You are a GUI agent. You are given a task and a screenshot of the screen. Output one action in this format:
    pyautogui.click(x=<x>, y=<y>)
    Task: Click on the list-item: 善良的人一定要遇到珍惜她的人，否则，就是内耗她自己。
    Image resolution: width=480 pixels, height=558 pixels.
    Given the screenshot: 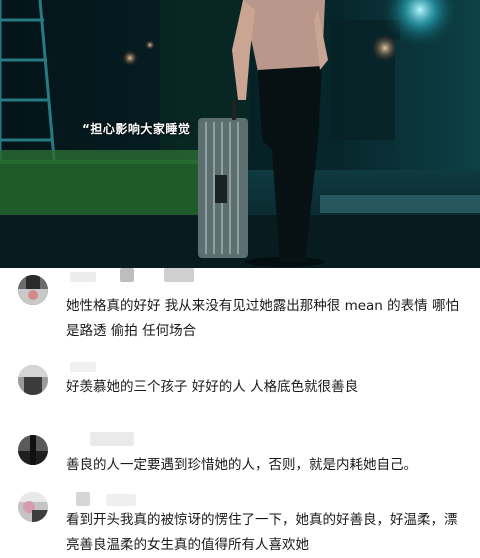 What is the action you would take?
    pyautogui.click(x=240, y=460)
    